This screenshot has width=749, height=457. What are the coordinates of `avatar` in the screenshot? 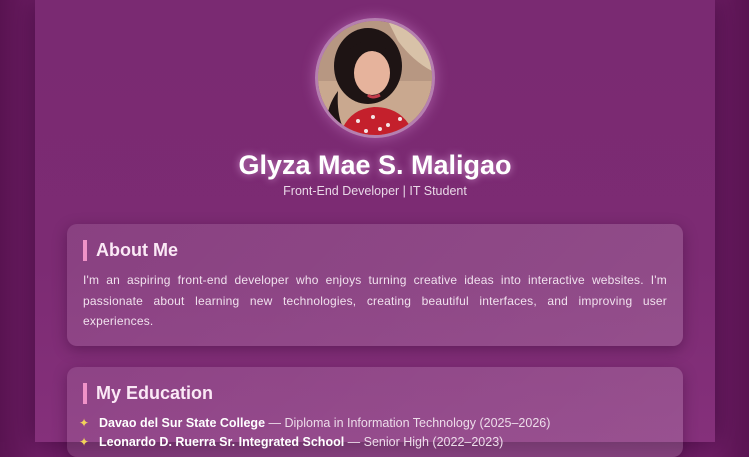 It's located at (375, 78).